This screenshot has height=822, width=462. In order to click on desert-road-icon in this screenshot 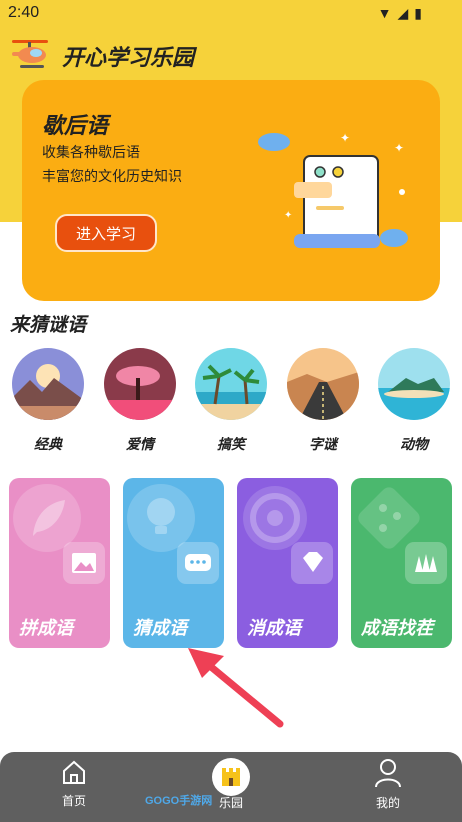, I will do `click(323, 384)`.